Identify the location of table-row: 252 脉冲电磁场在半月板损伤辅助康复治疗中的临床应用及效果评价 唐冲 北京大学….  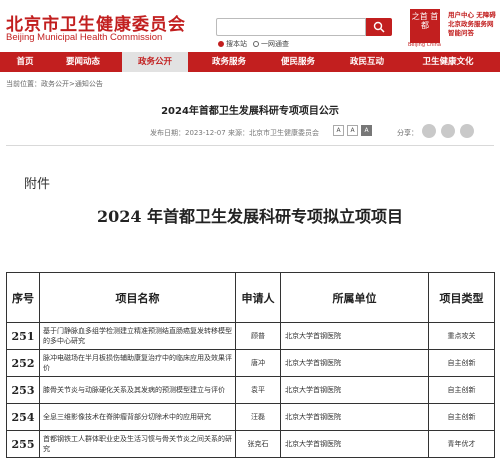
(250, 363).